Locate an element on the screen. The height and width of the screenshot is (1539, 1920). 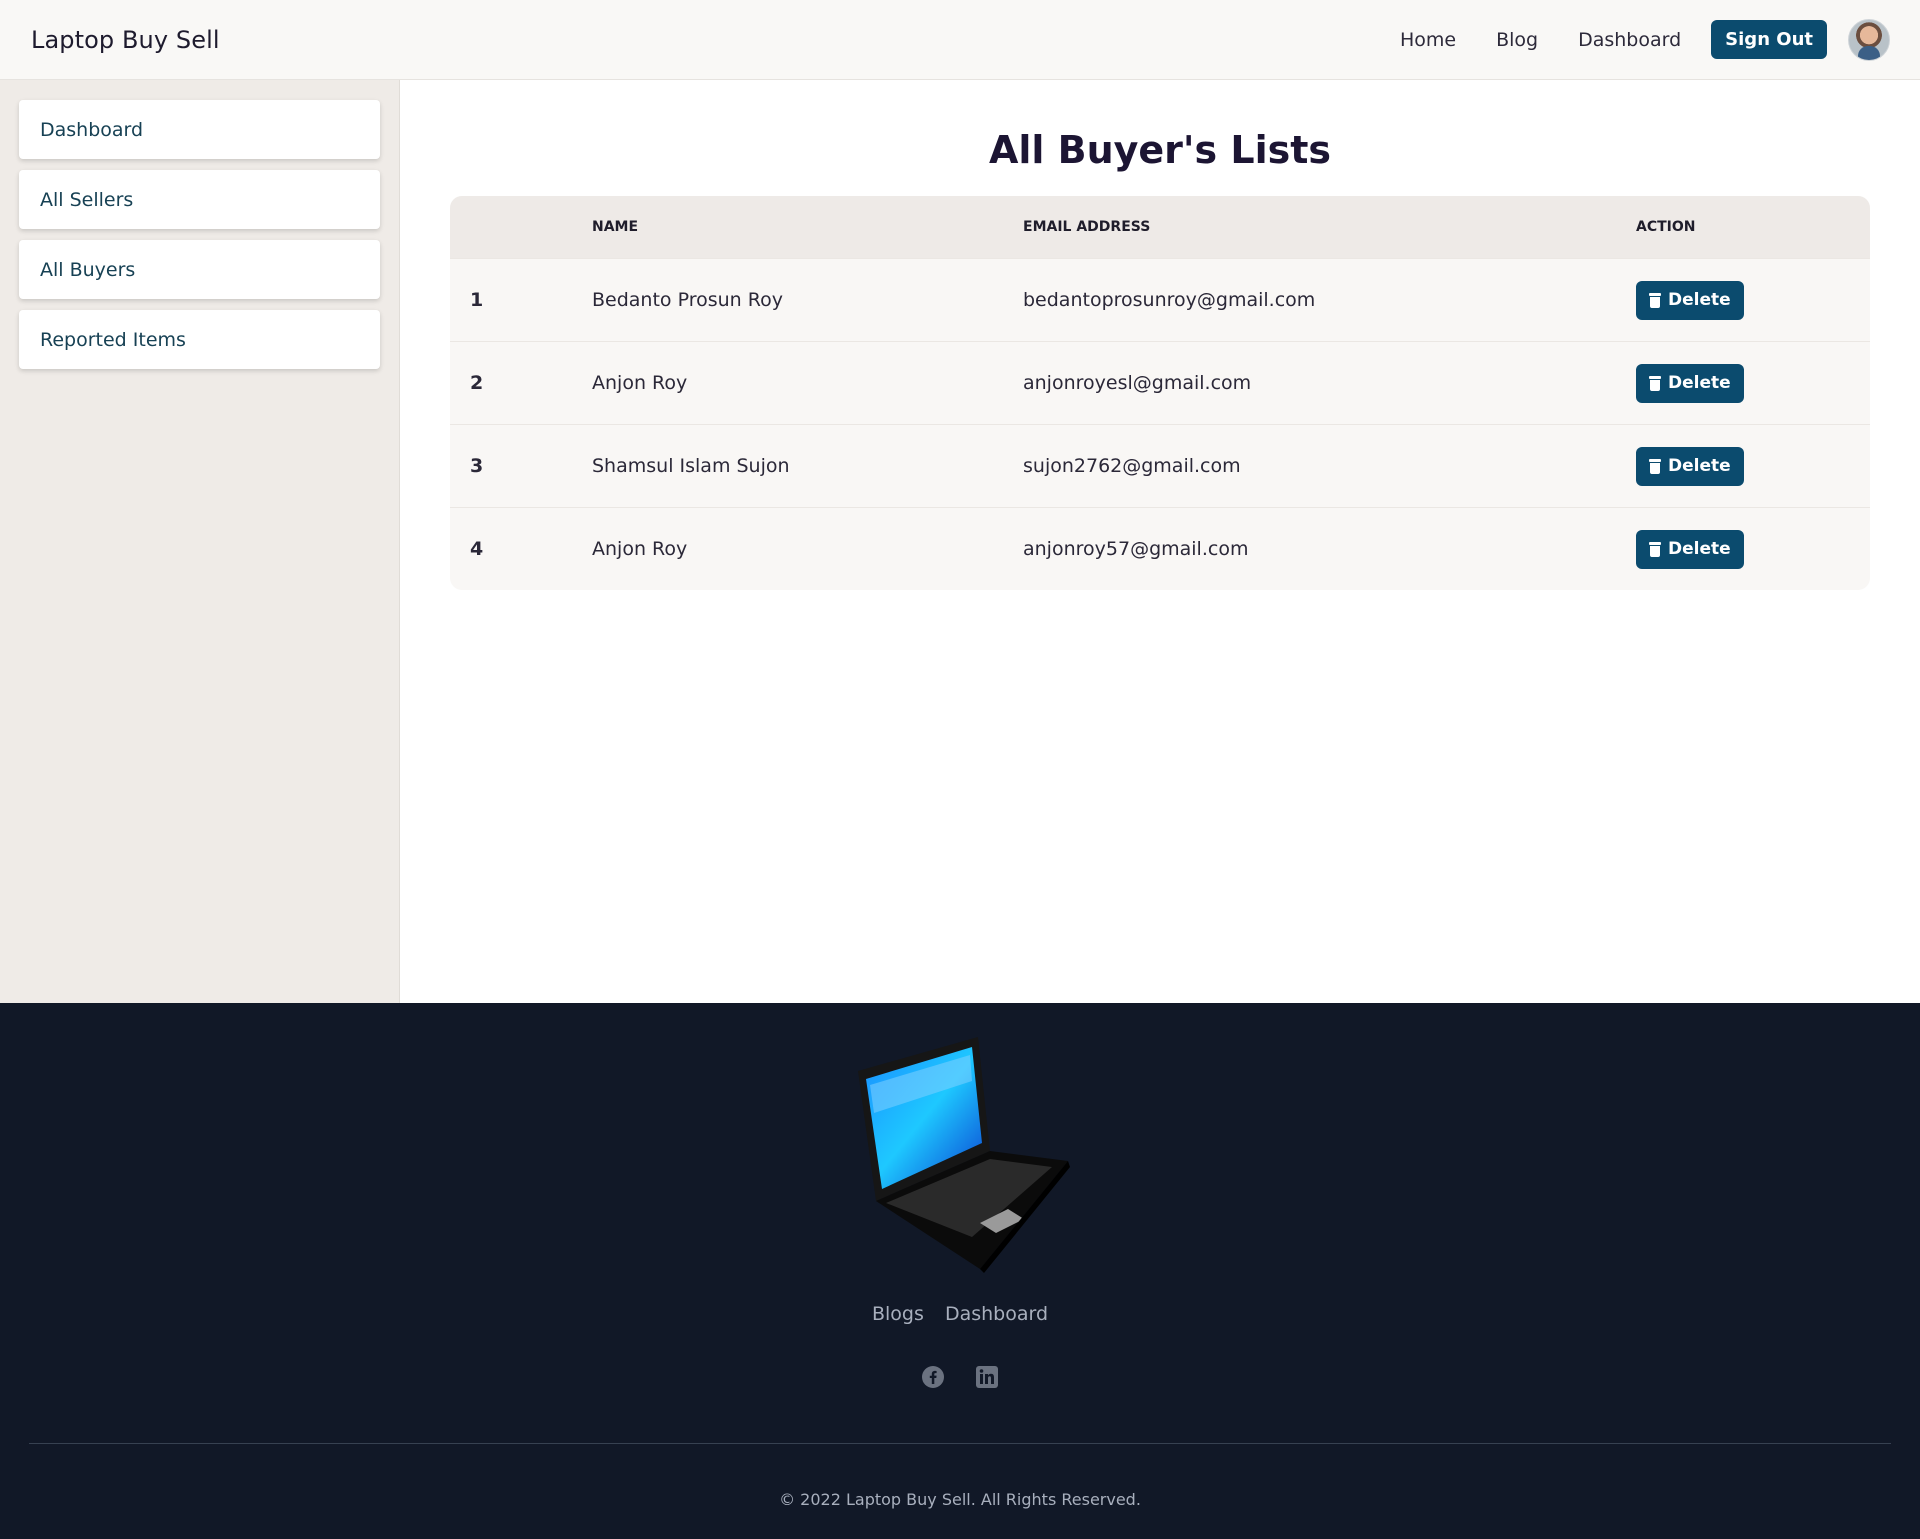
nav-home-link: Home is located at coordinates (1428, 40).